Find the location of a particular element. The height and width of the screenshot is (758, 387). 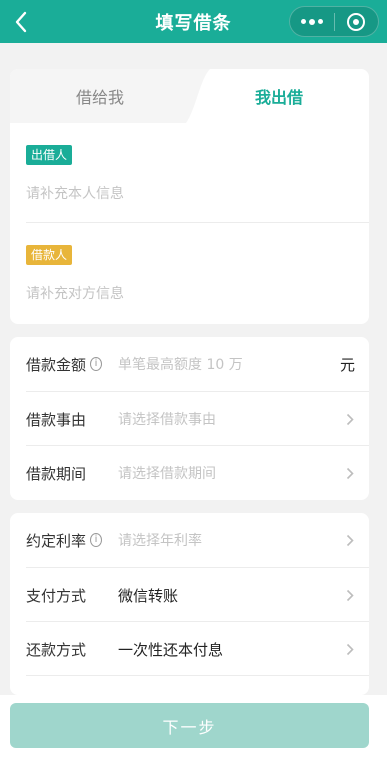

lender-info-placeholder: 请补充本人信息 is located at coordinates (75, 193).